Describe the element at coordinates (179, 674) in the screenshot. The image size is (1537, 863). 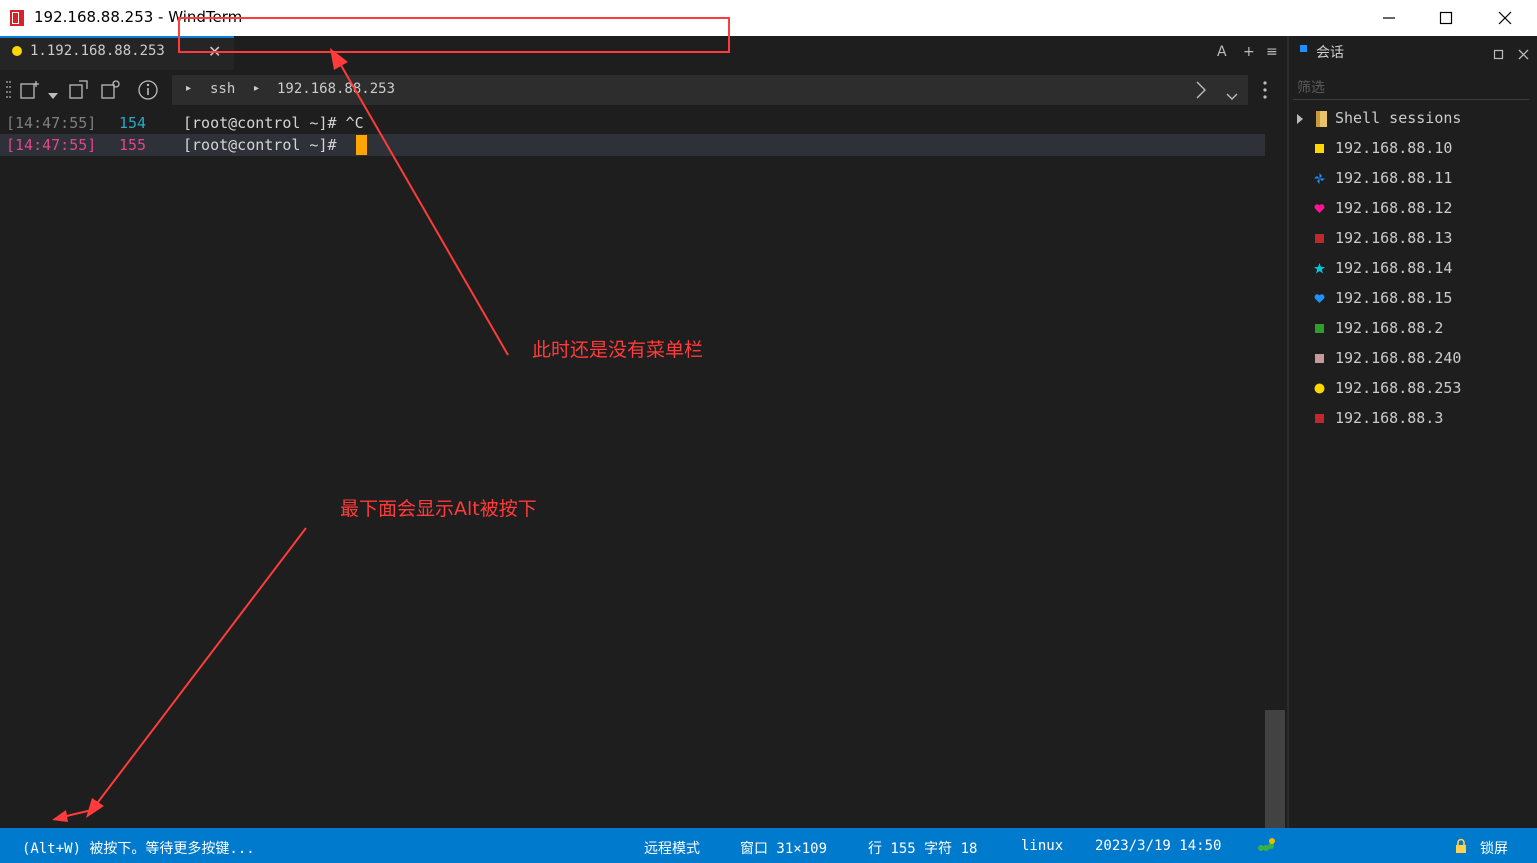
I see `arrow-down-annotation` at that location.